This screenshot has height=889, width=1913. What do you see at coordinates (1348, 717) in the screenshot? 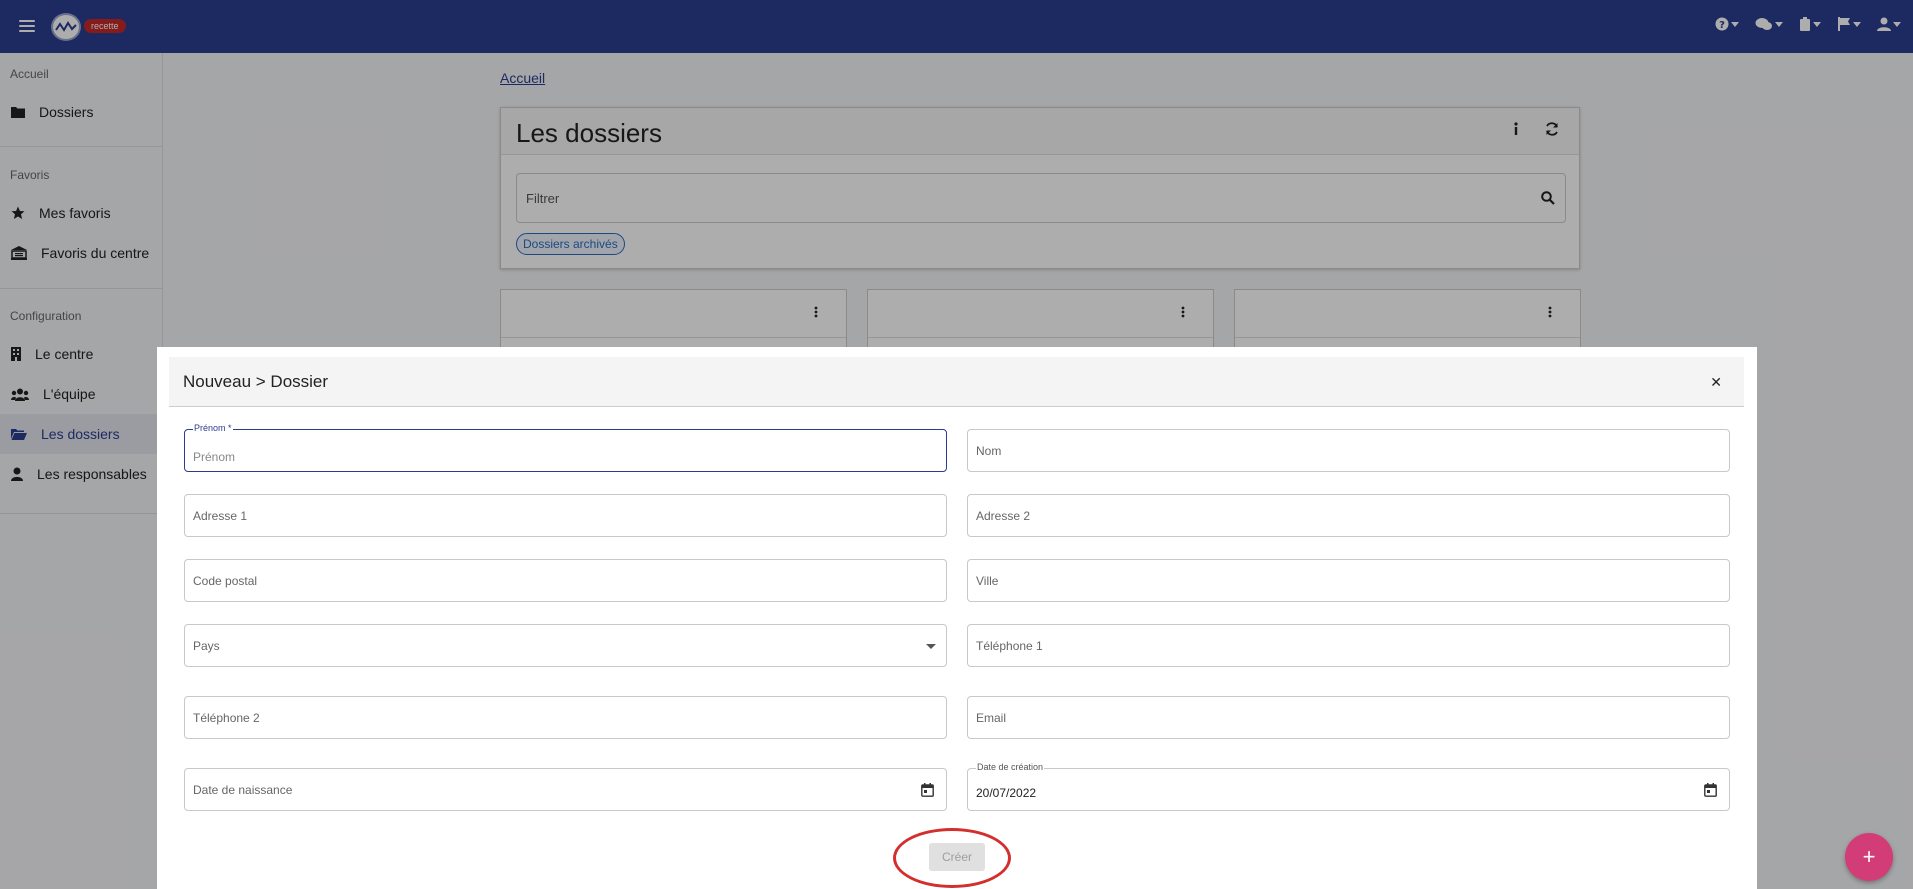
I see `email-field: Email` at bounding box center [1348, 717].